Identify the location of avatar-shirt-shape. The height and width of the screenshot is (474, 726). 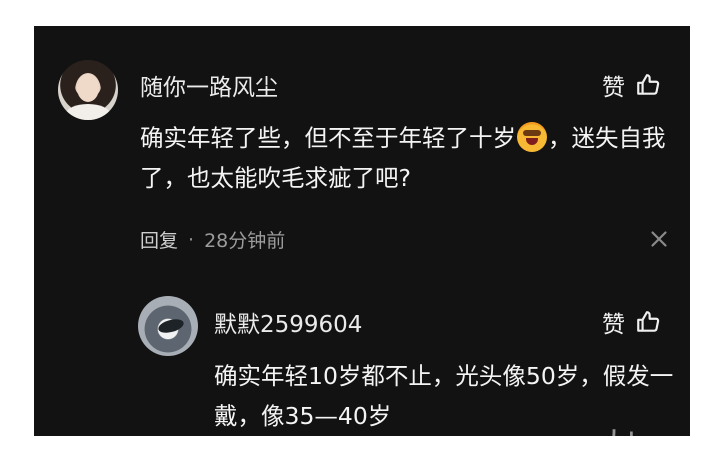
(88, 112).